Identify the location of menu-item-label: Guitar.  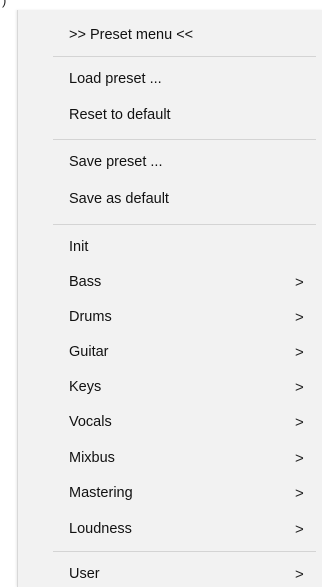
(89, 352).